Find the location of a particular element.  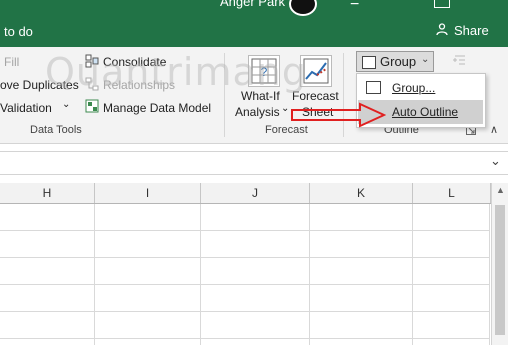

column-header: H is located at coordinates (47, 193).